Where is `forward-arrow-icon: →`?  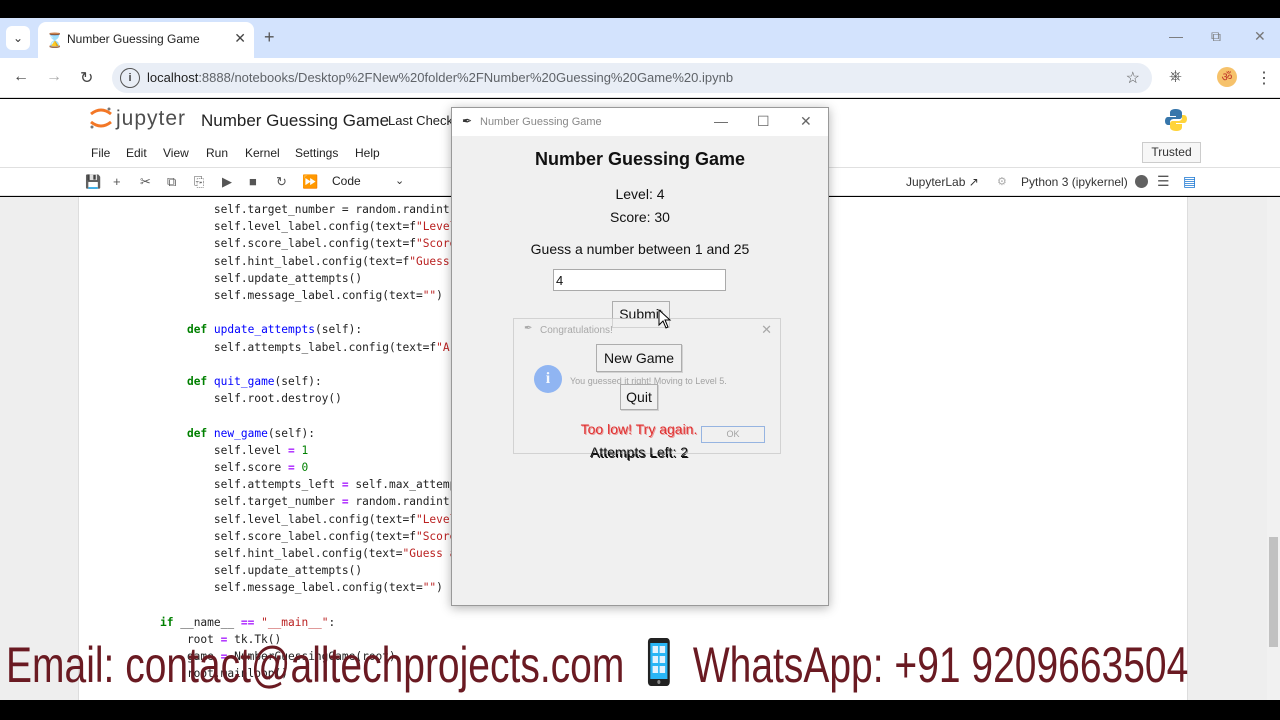
forward-arrow-icon: → is located at coordinates (54, 77).